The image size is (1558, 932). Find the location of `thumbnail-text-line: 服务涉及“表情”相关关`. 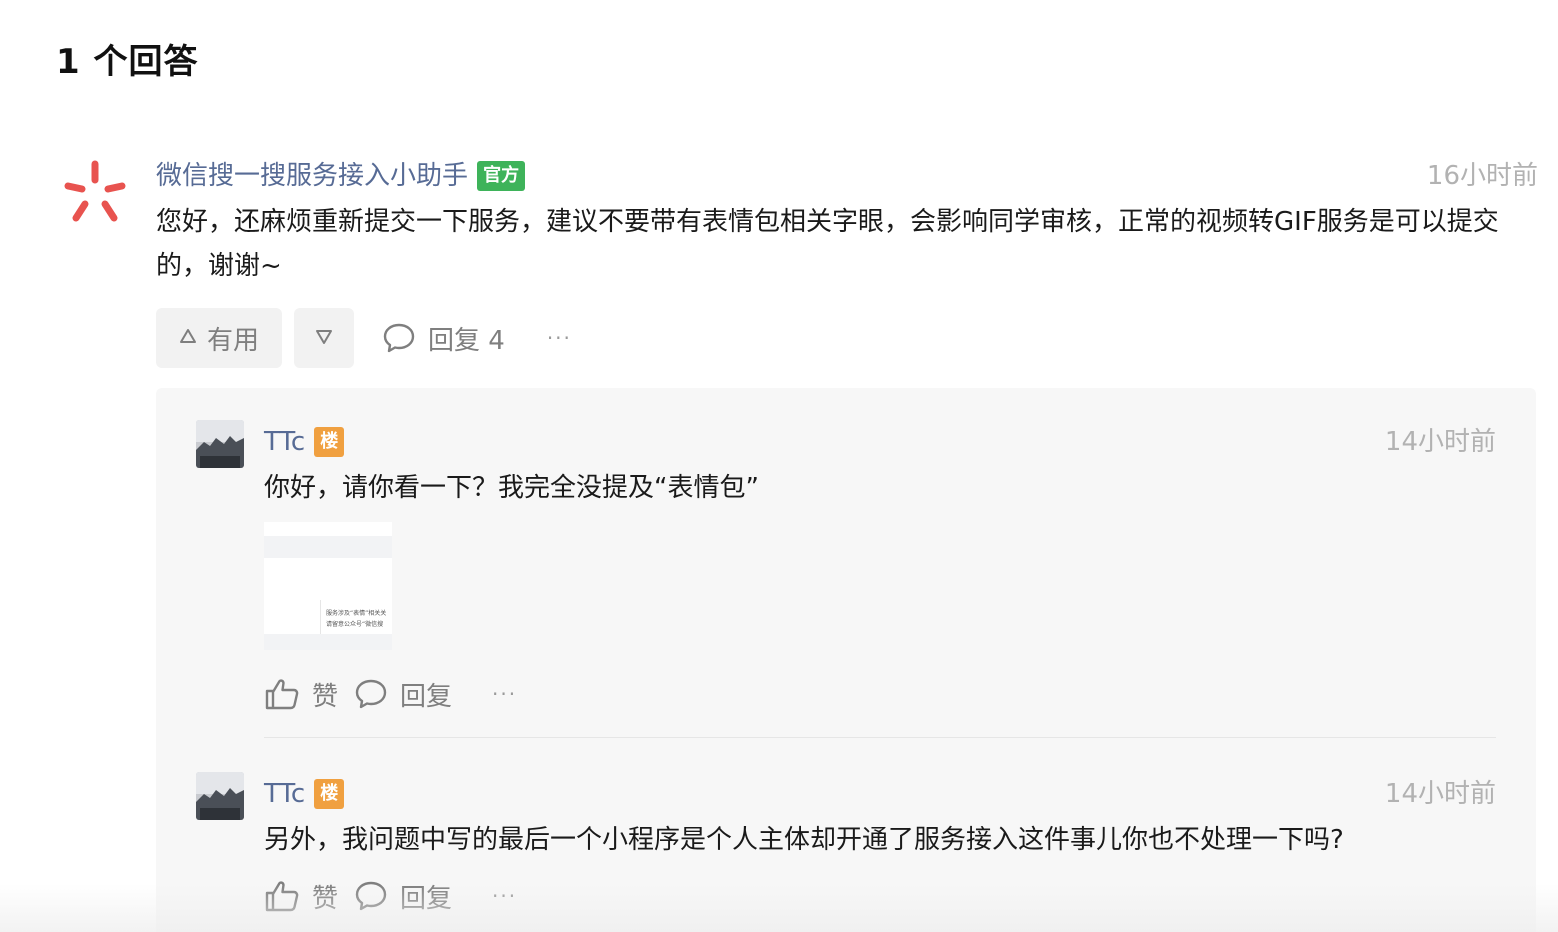

thumbnail-text-line: 服务涉及“表情”相关关 is located at coordinates (356, 613).